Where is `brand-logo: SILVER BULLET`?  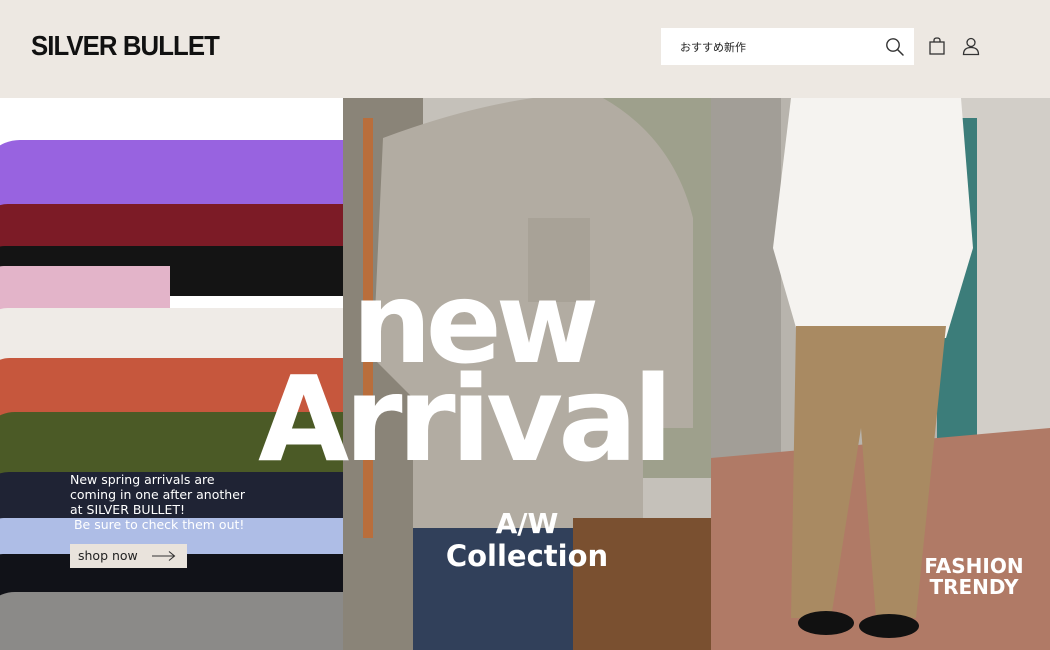 brand-logo: SILVER BULLET is located at coordinates (125, 46).